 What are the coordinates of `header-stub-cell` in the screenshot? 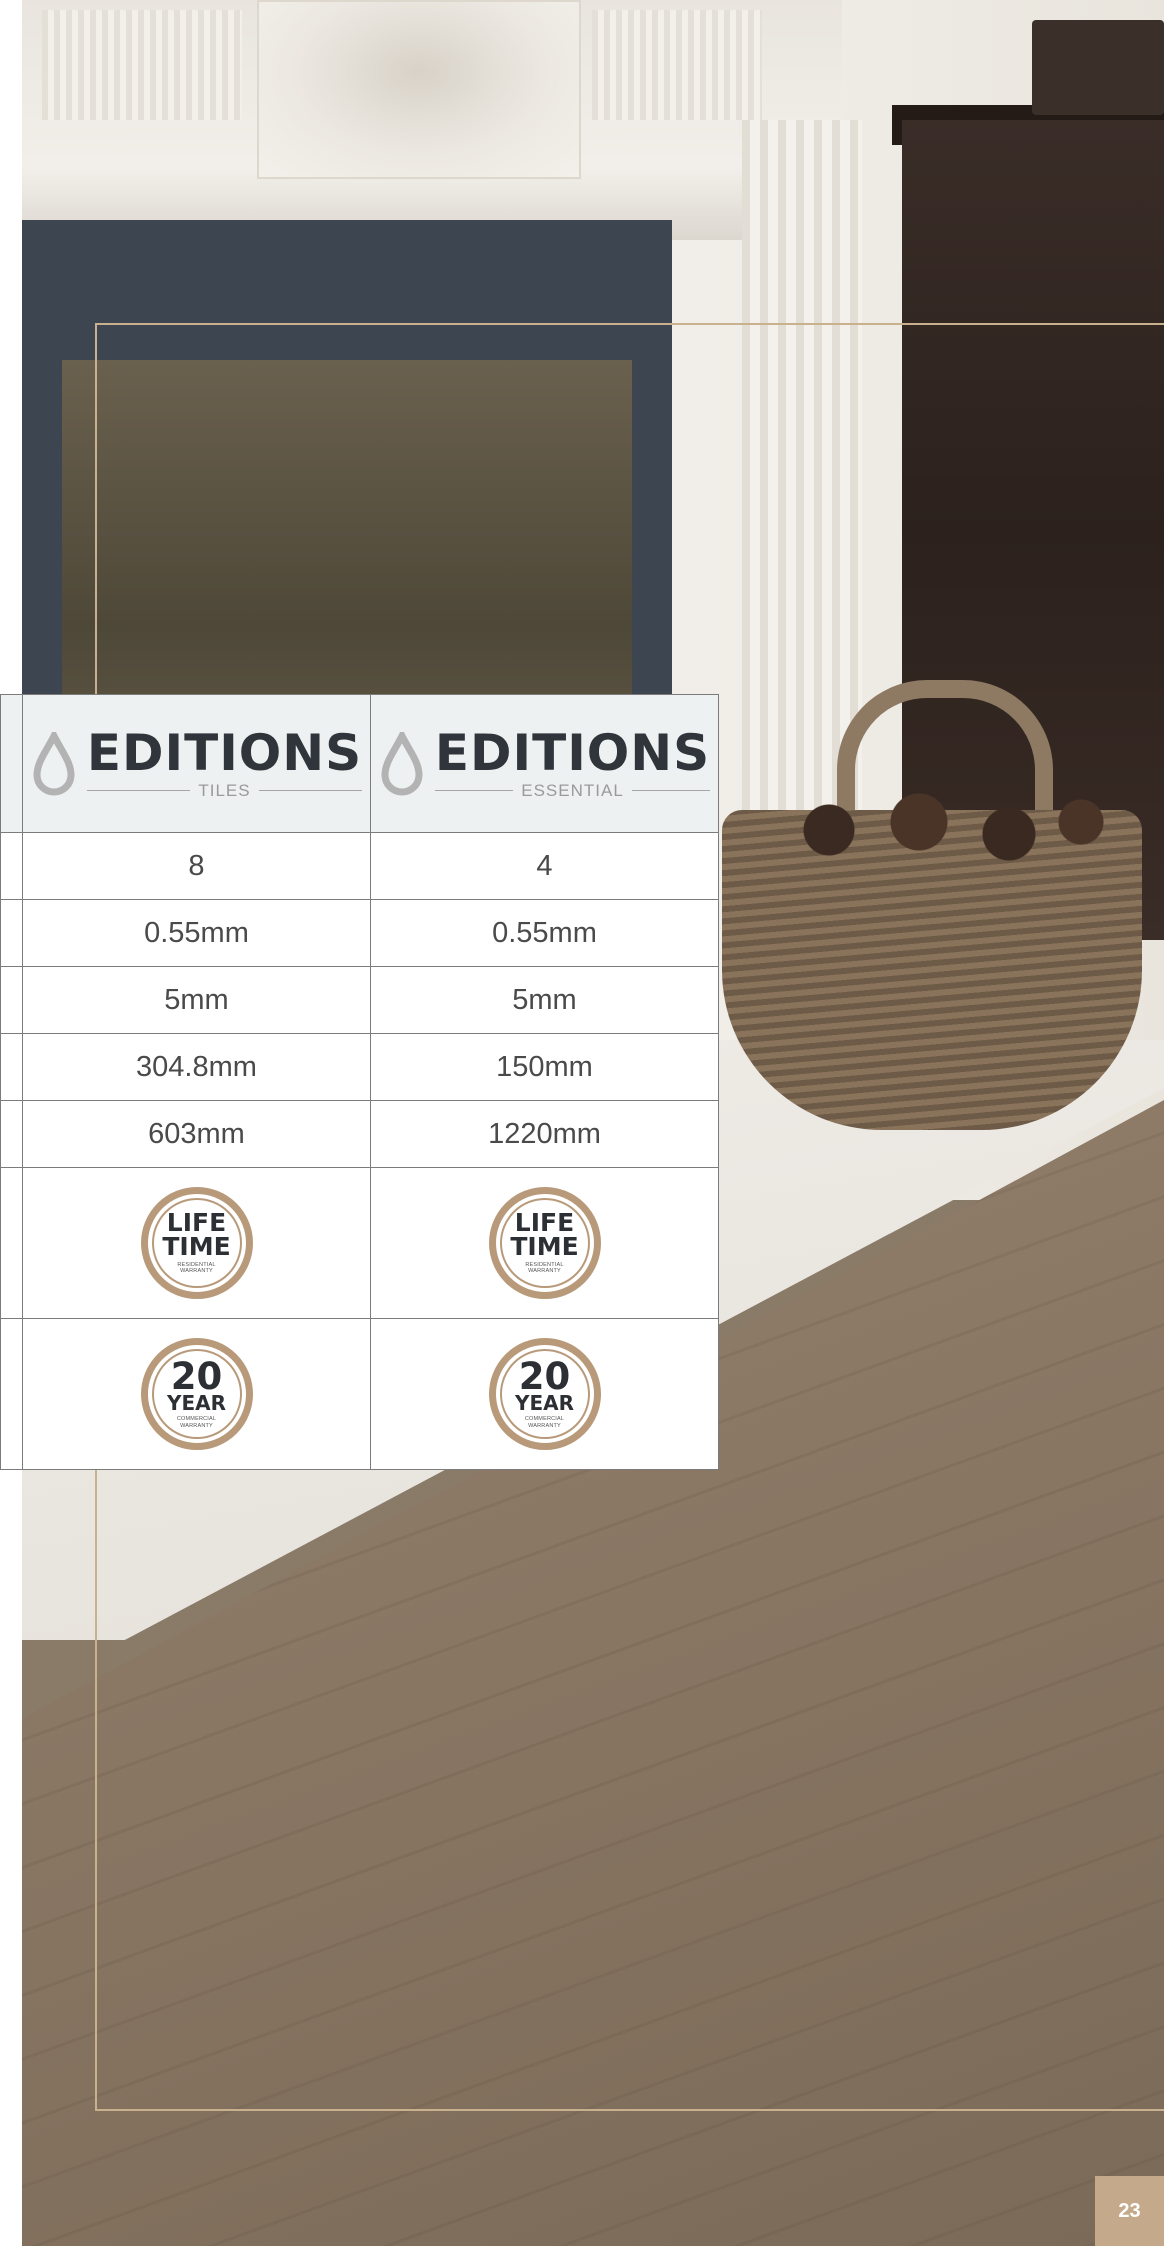 It's located at (11, 763).